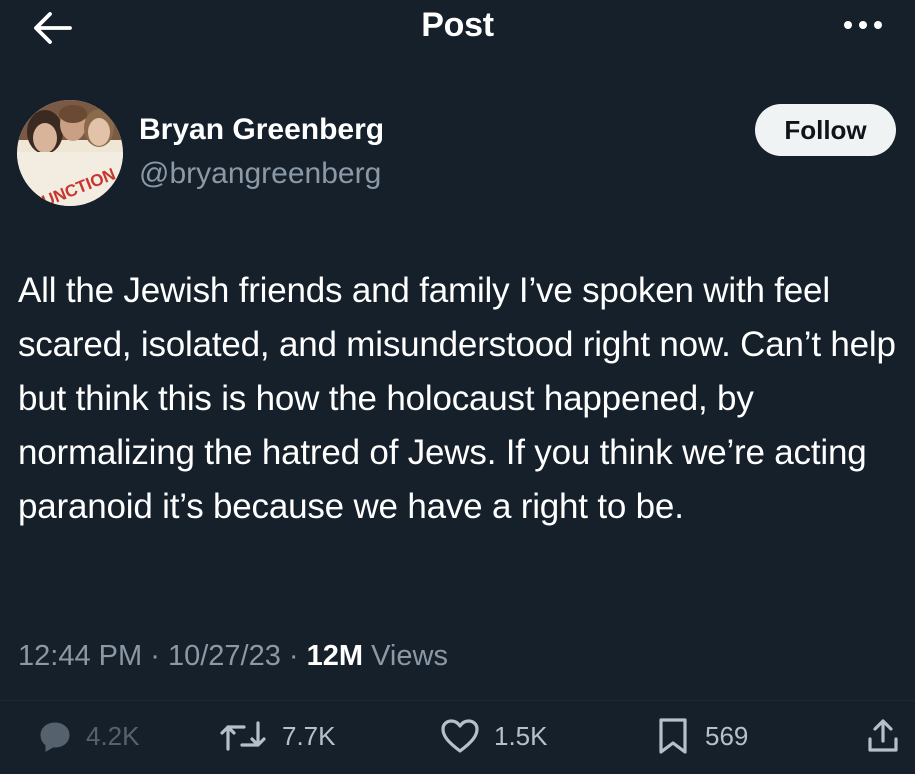 Image resolution: width=915 pixels, height=774 pixels. I want to click on divider, so click(457, 700).